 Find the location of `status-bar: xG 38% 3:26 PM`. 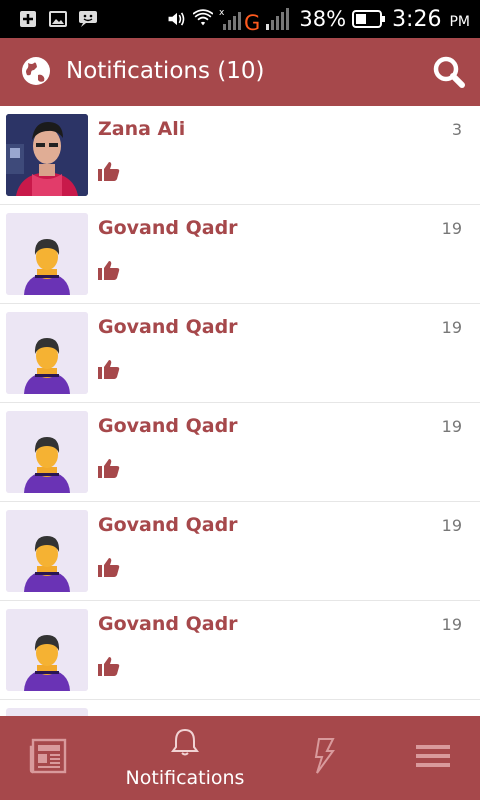

status-bar: xG 38% 3:26 PM is located at coordinates (240, 19).